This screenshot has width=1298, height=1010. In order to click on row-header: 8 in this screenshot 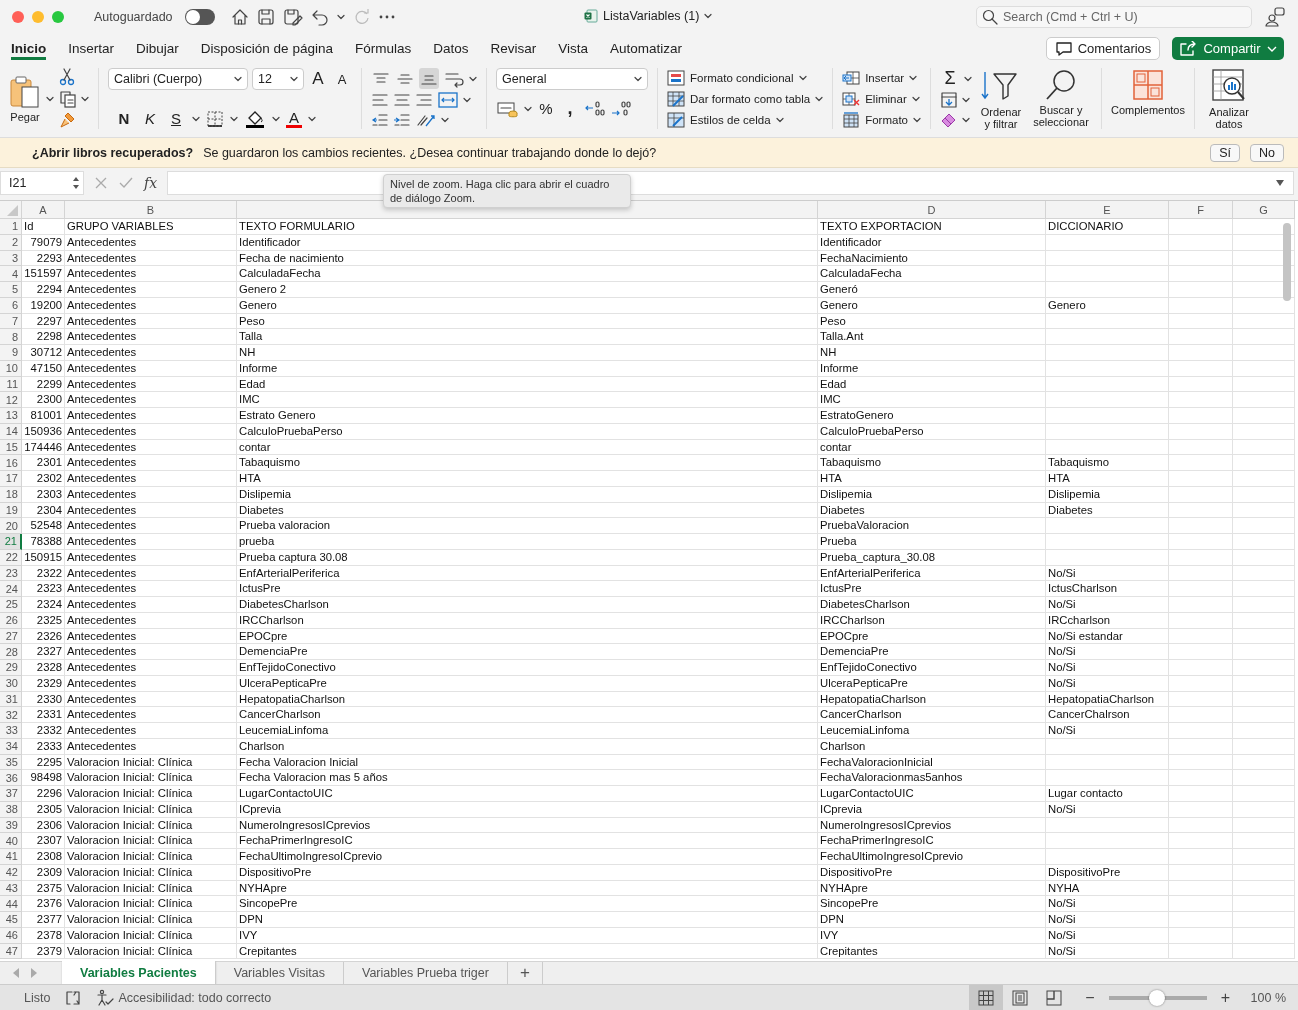, I will do `click(11, 337)`.